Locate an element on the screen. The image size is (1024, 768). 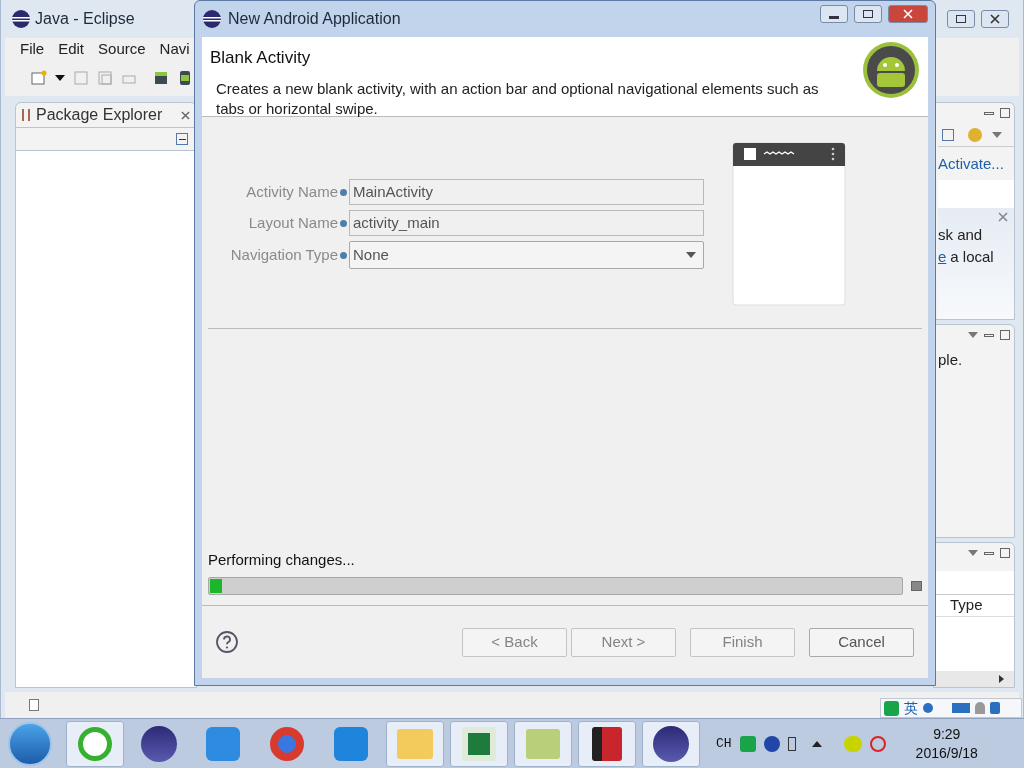
view-tab: Package Explorer is located at coordinates (106, 115).